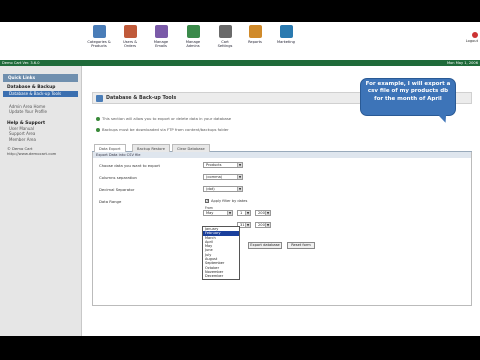 The width and height of the screenshot is (480, 360). Describe the element at coordinates (161, 31) in the screenshot. I see `emails-icon` at that location.